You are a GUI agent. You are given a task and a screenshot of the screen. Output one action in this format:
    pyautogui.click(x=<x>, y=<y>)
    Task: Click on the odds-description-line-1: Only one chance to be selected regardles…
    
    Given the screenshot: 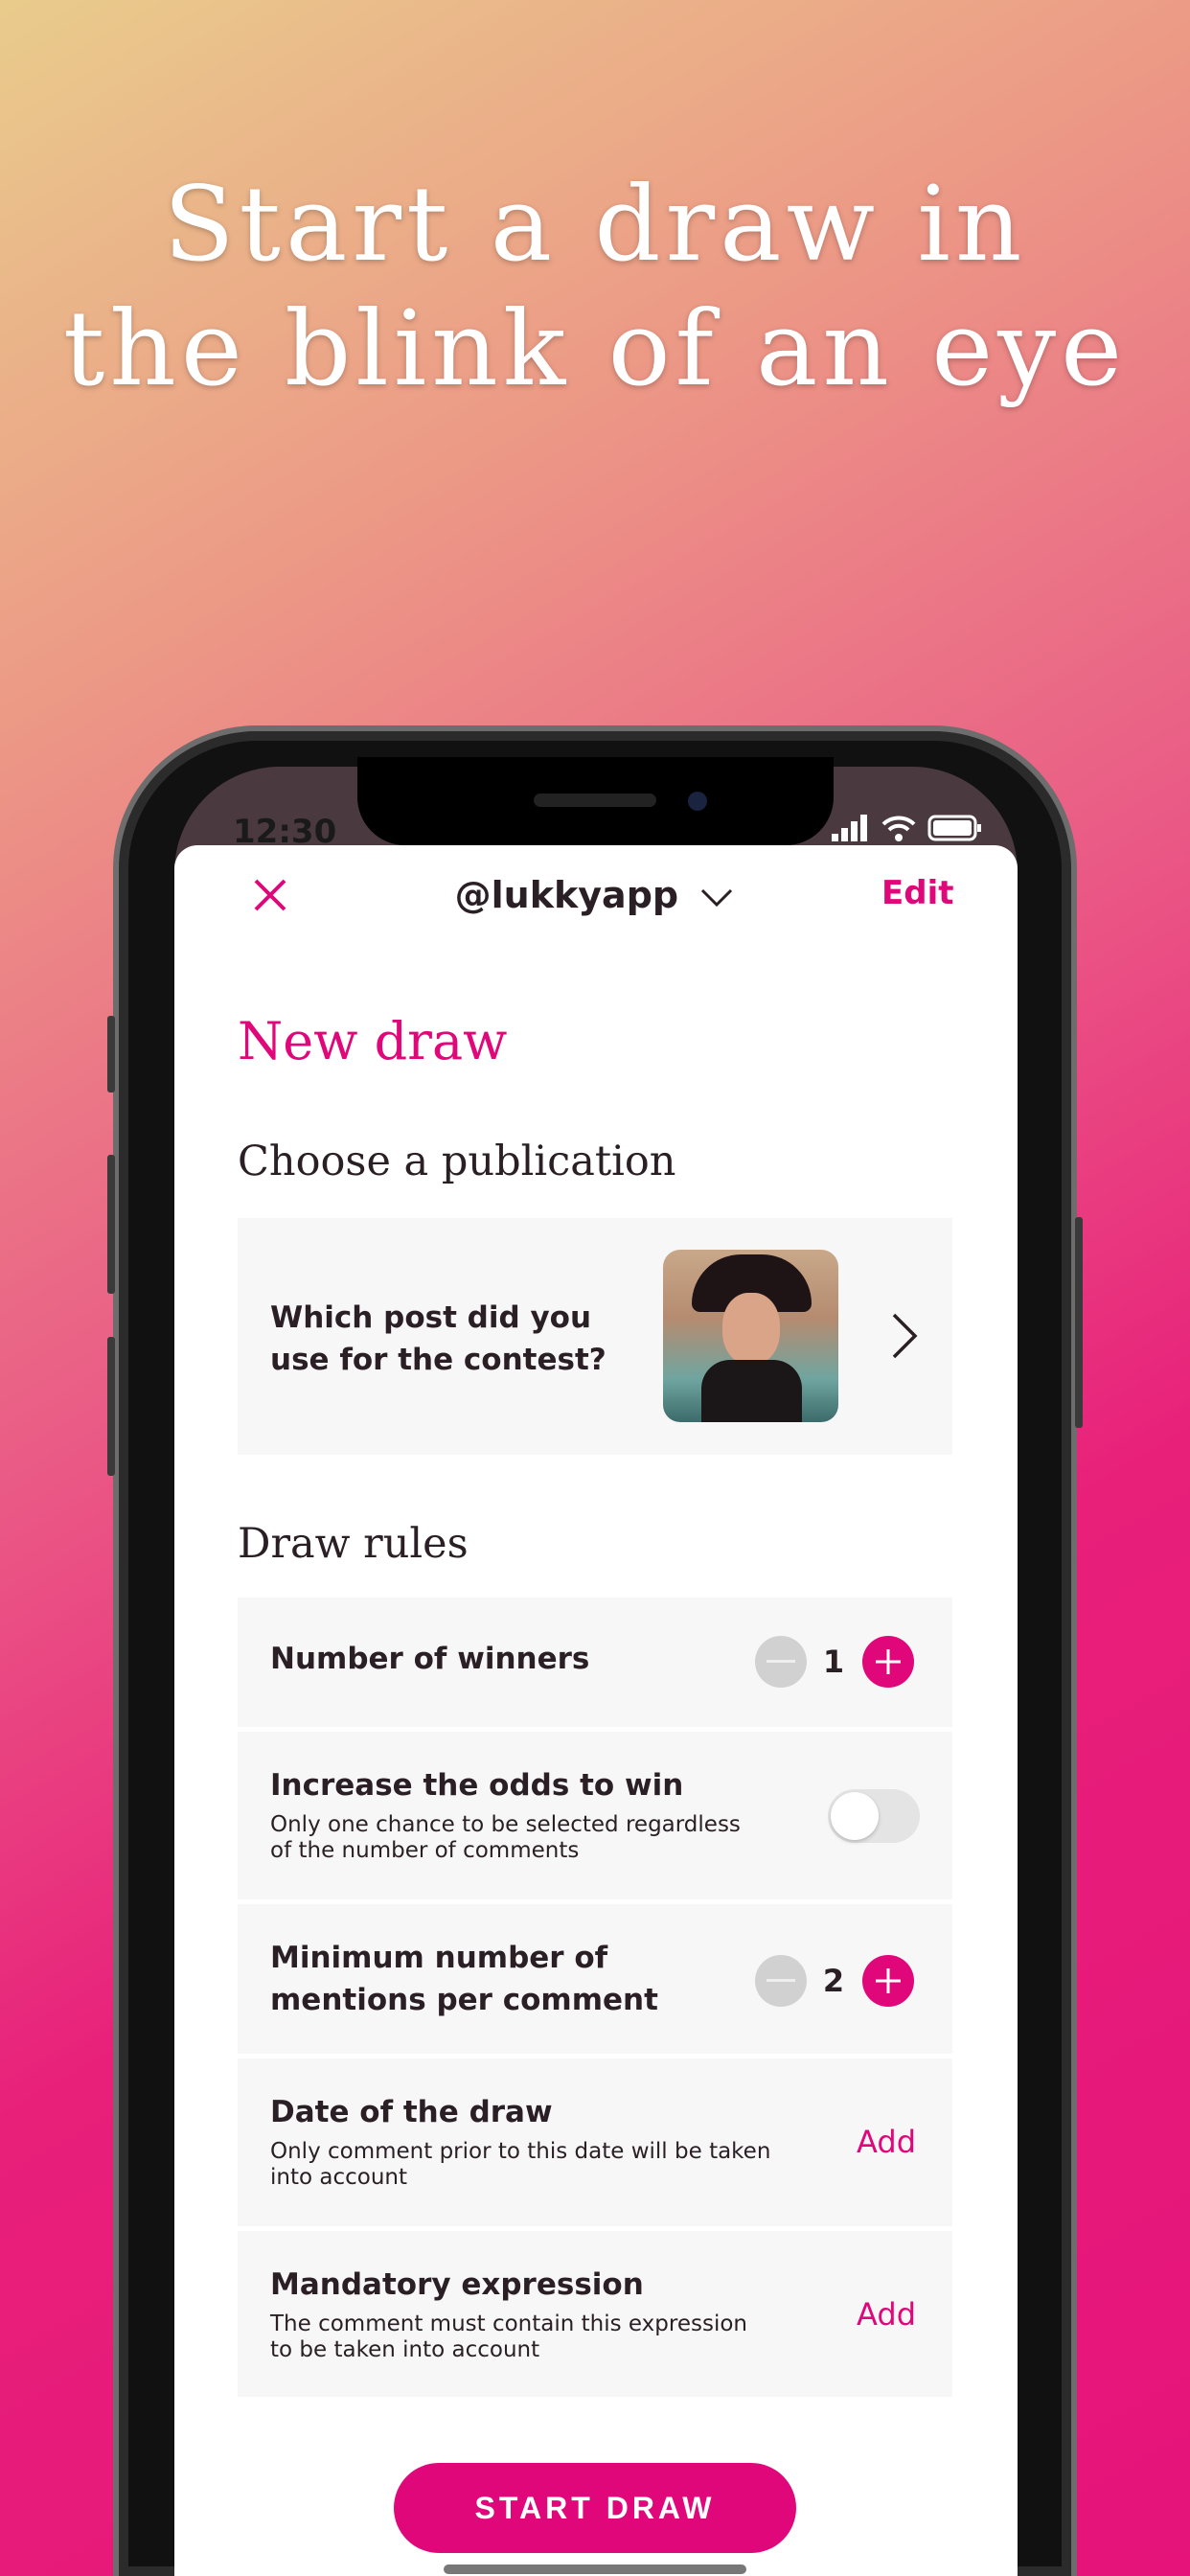 What is the action you would take?
    pyautogui.click(x=506, y=1824)
    